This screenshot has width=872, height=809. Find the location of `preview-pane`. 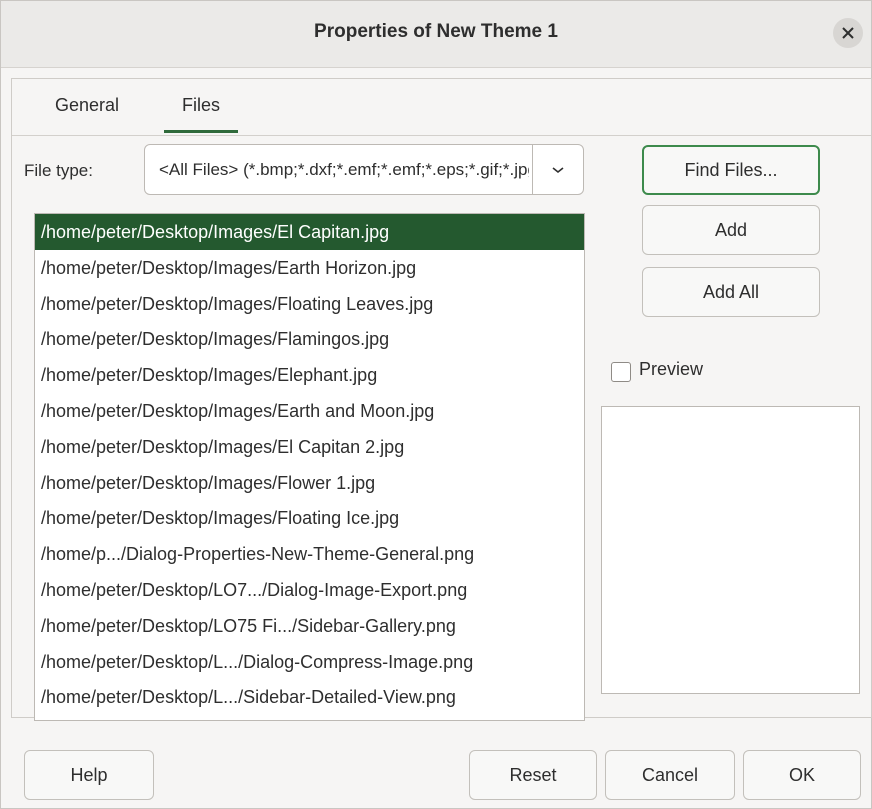

preview-pane is located at coordinates (730, 550).